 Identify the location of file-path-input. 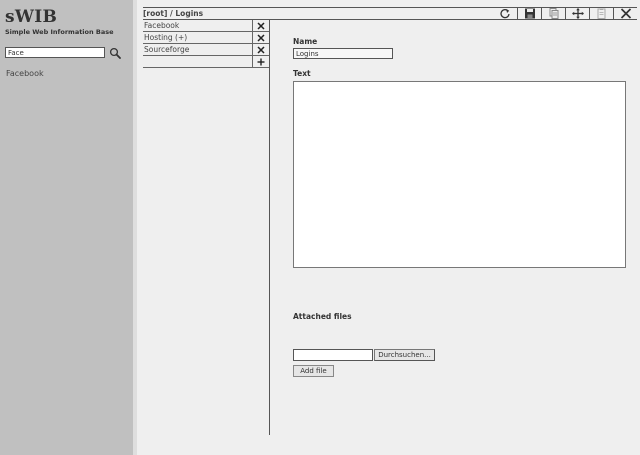
(333, 355).